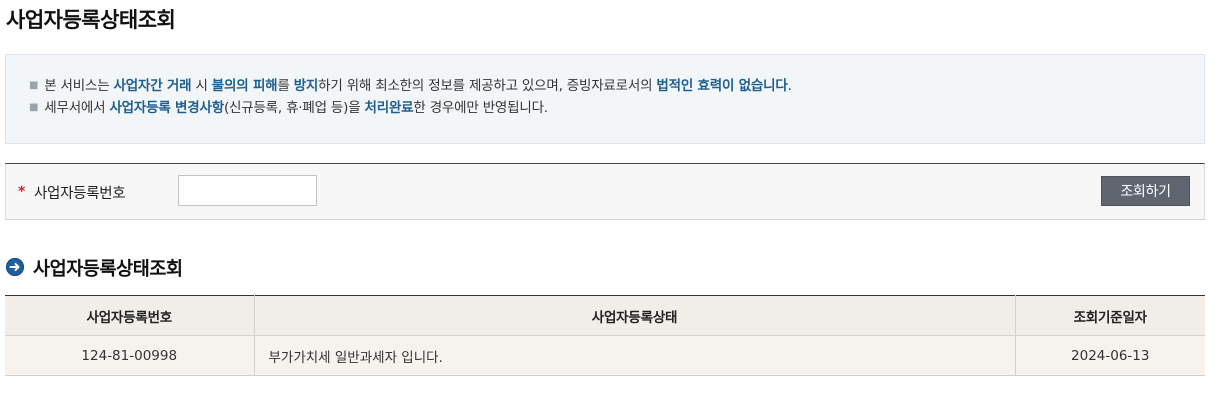 Image resolution: width=1231 pixels, height=402 pixels. I want to click on cell-business-number: 124-81-00998, so click(130, 355).